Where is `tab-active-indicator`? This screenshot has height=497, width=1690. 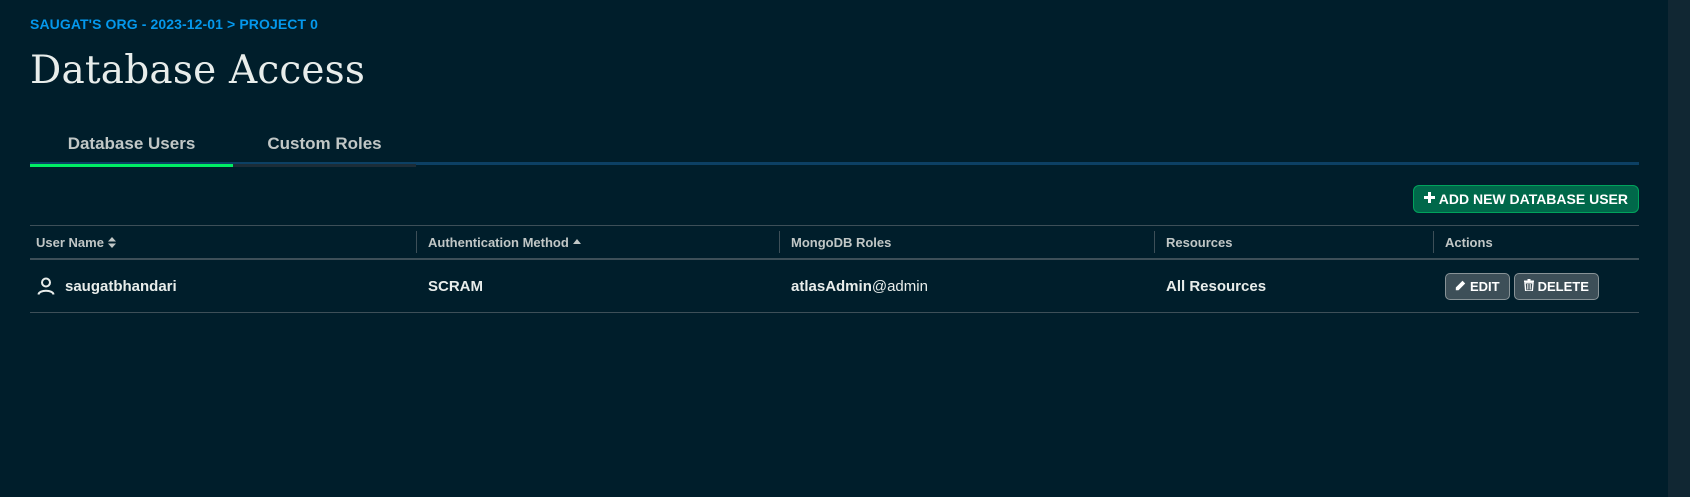 tab-active-indicator is located at coordinates (131, 165).